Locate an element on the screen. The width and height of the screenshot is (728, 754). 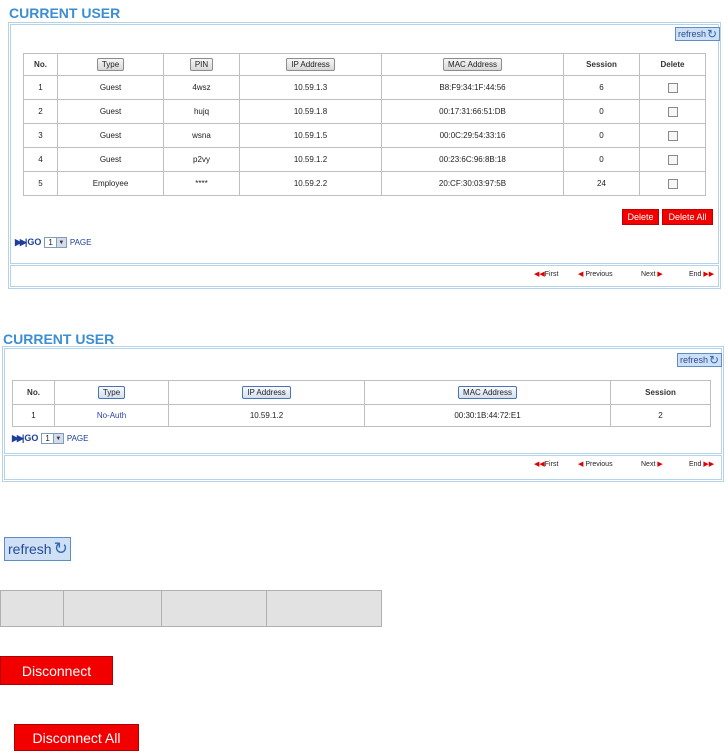
cell-mac: B8:F9:34:1F:44:56 is located at coordinates (472, 87).